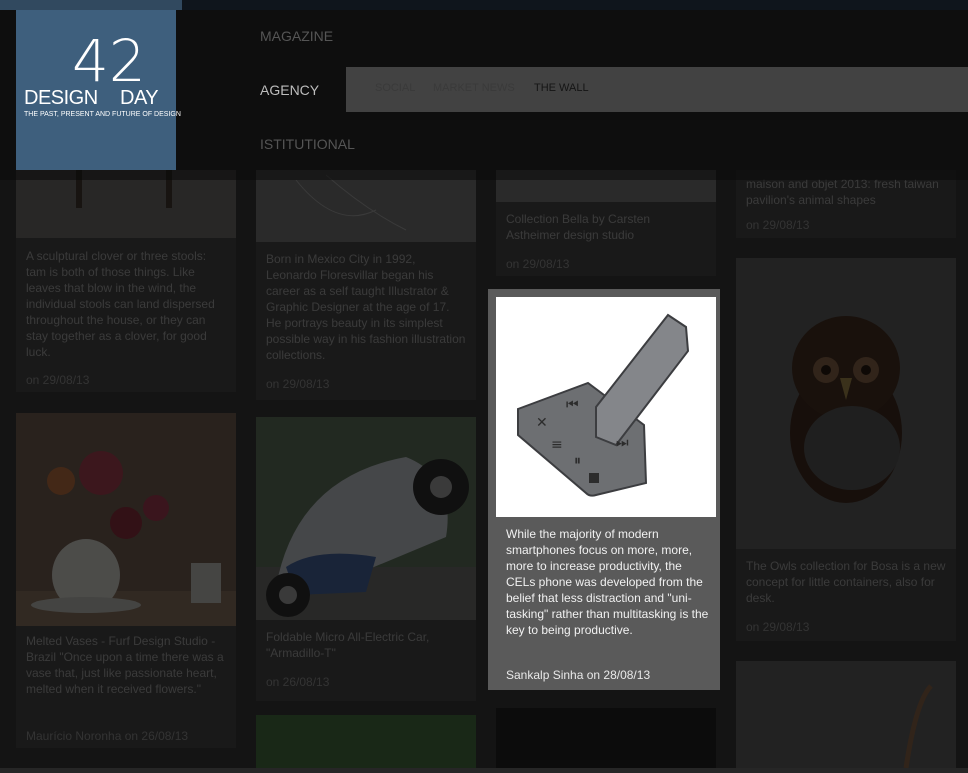  What do you see at coordinates (139, 98) in the screenshot?
I see `logo-word-right: DAY` at bounding box center [139, 98].